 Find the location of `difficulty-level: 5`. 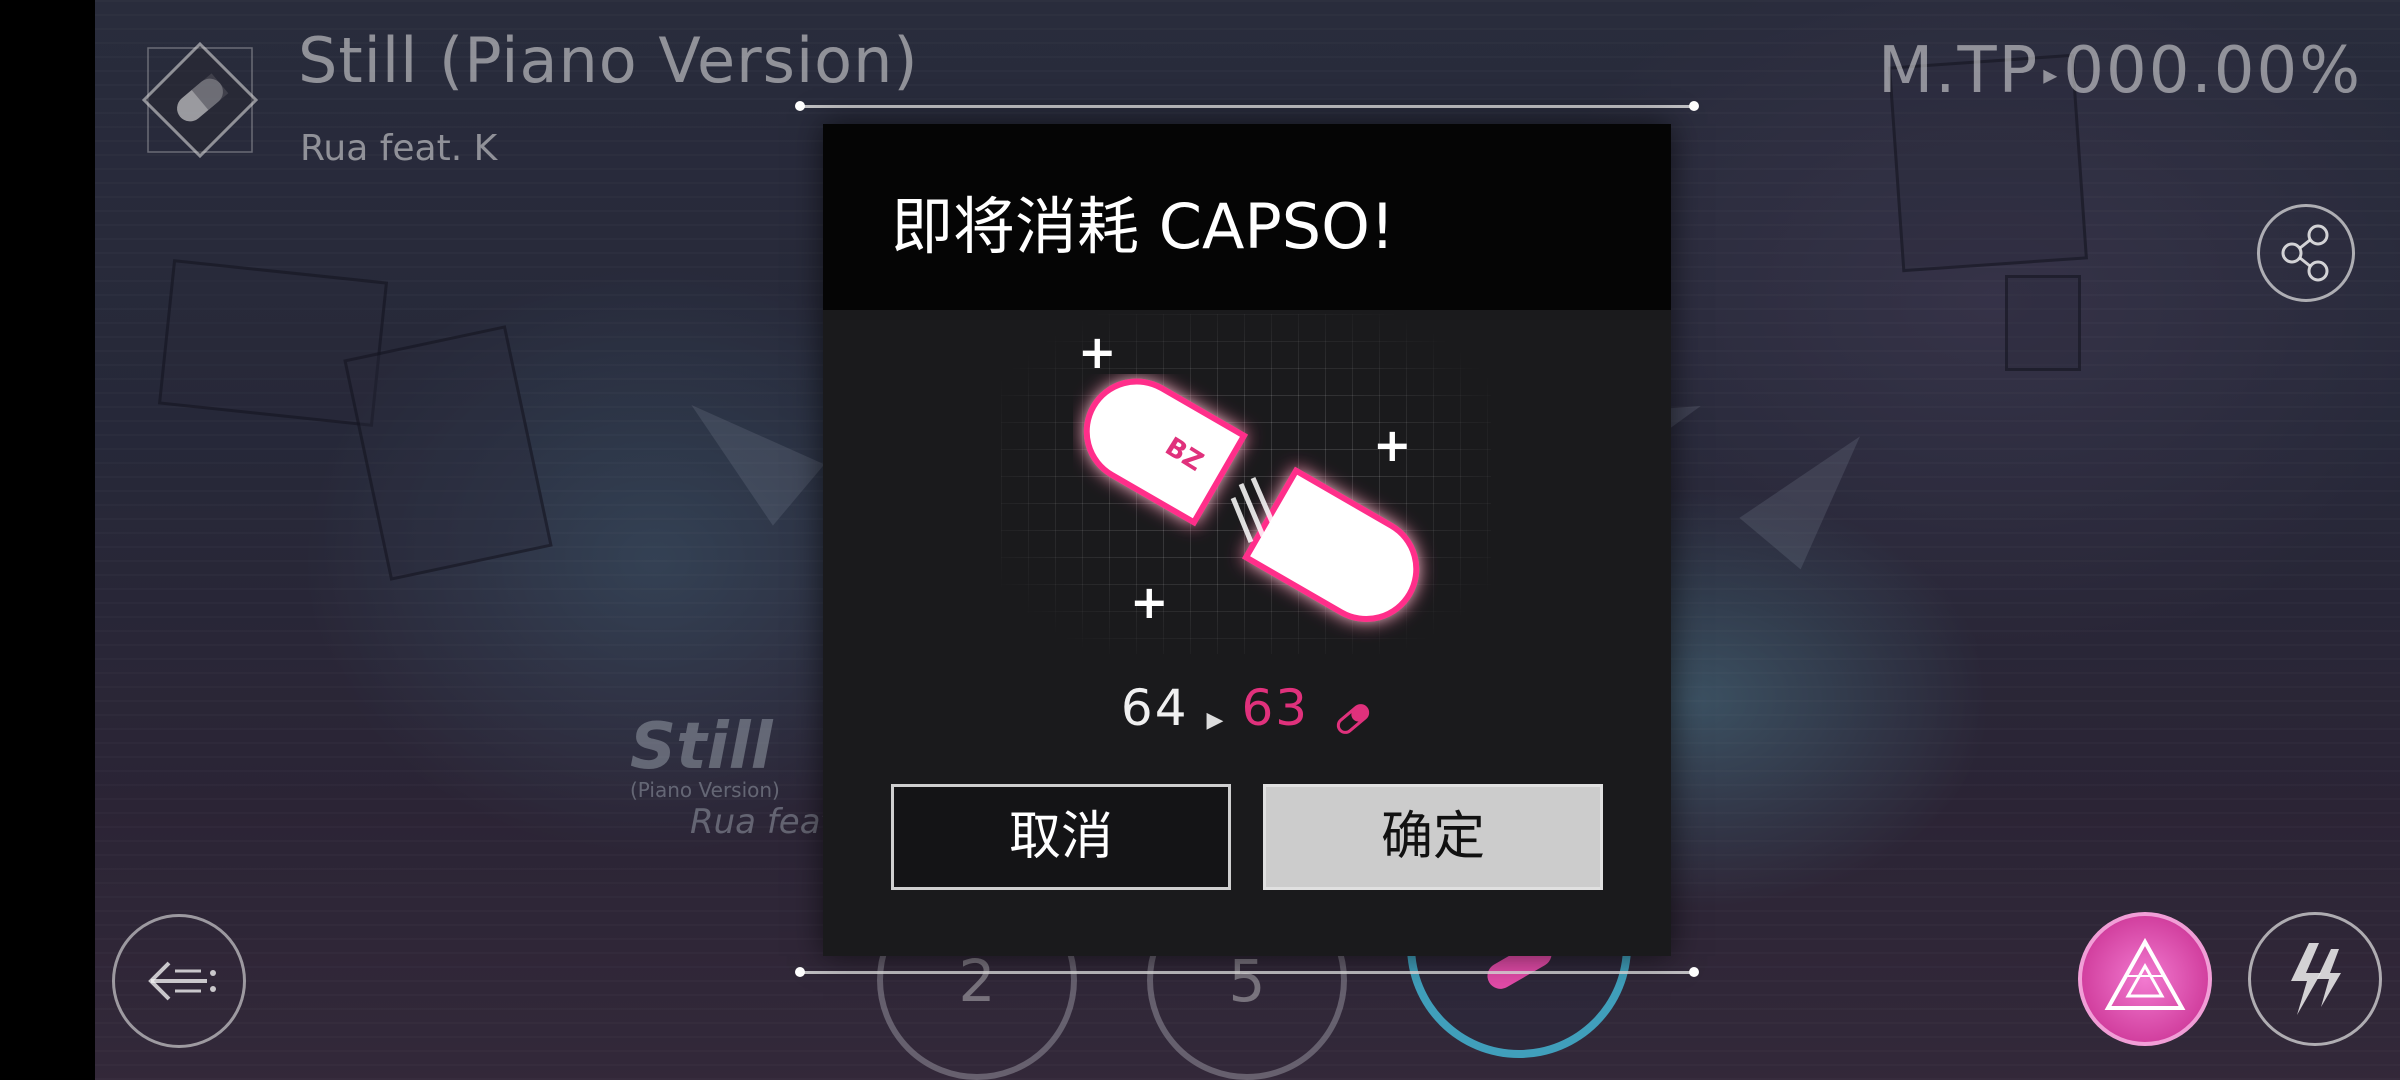

difficulty-level: 5 is located at coordinates (1247, 981).